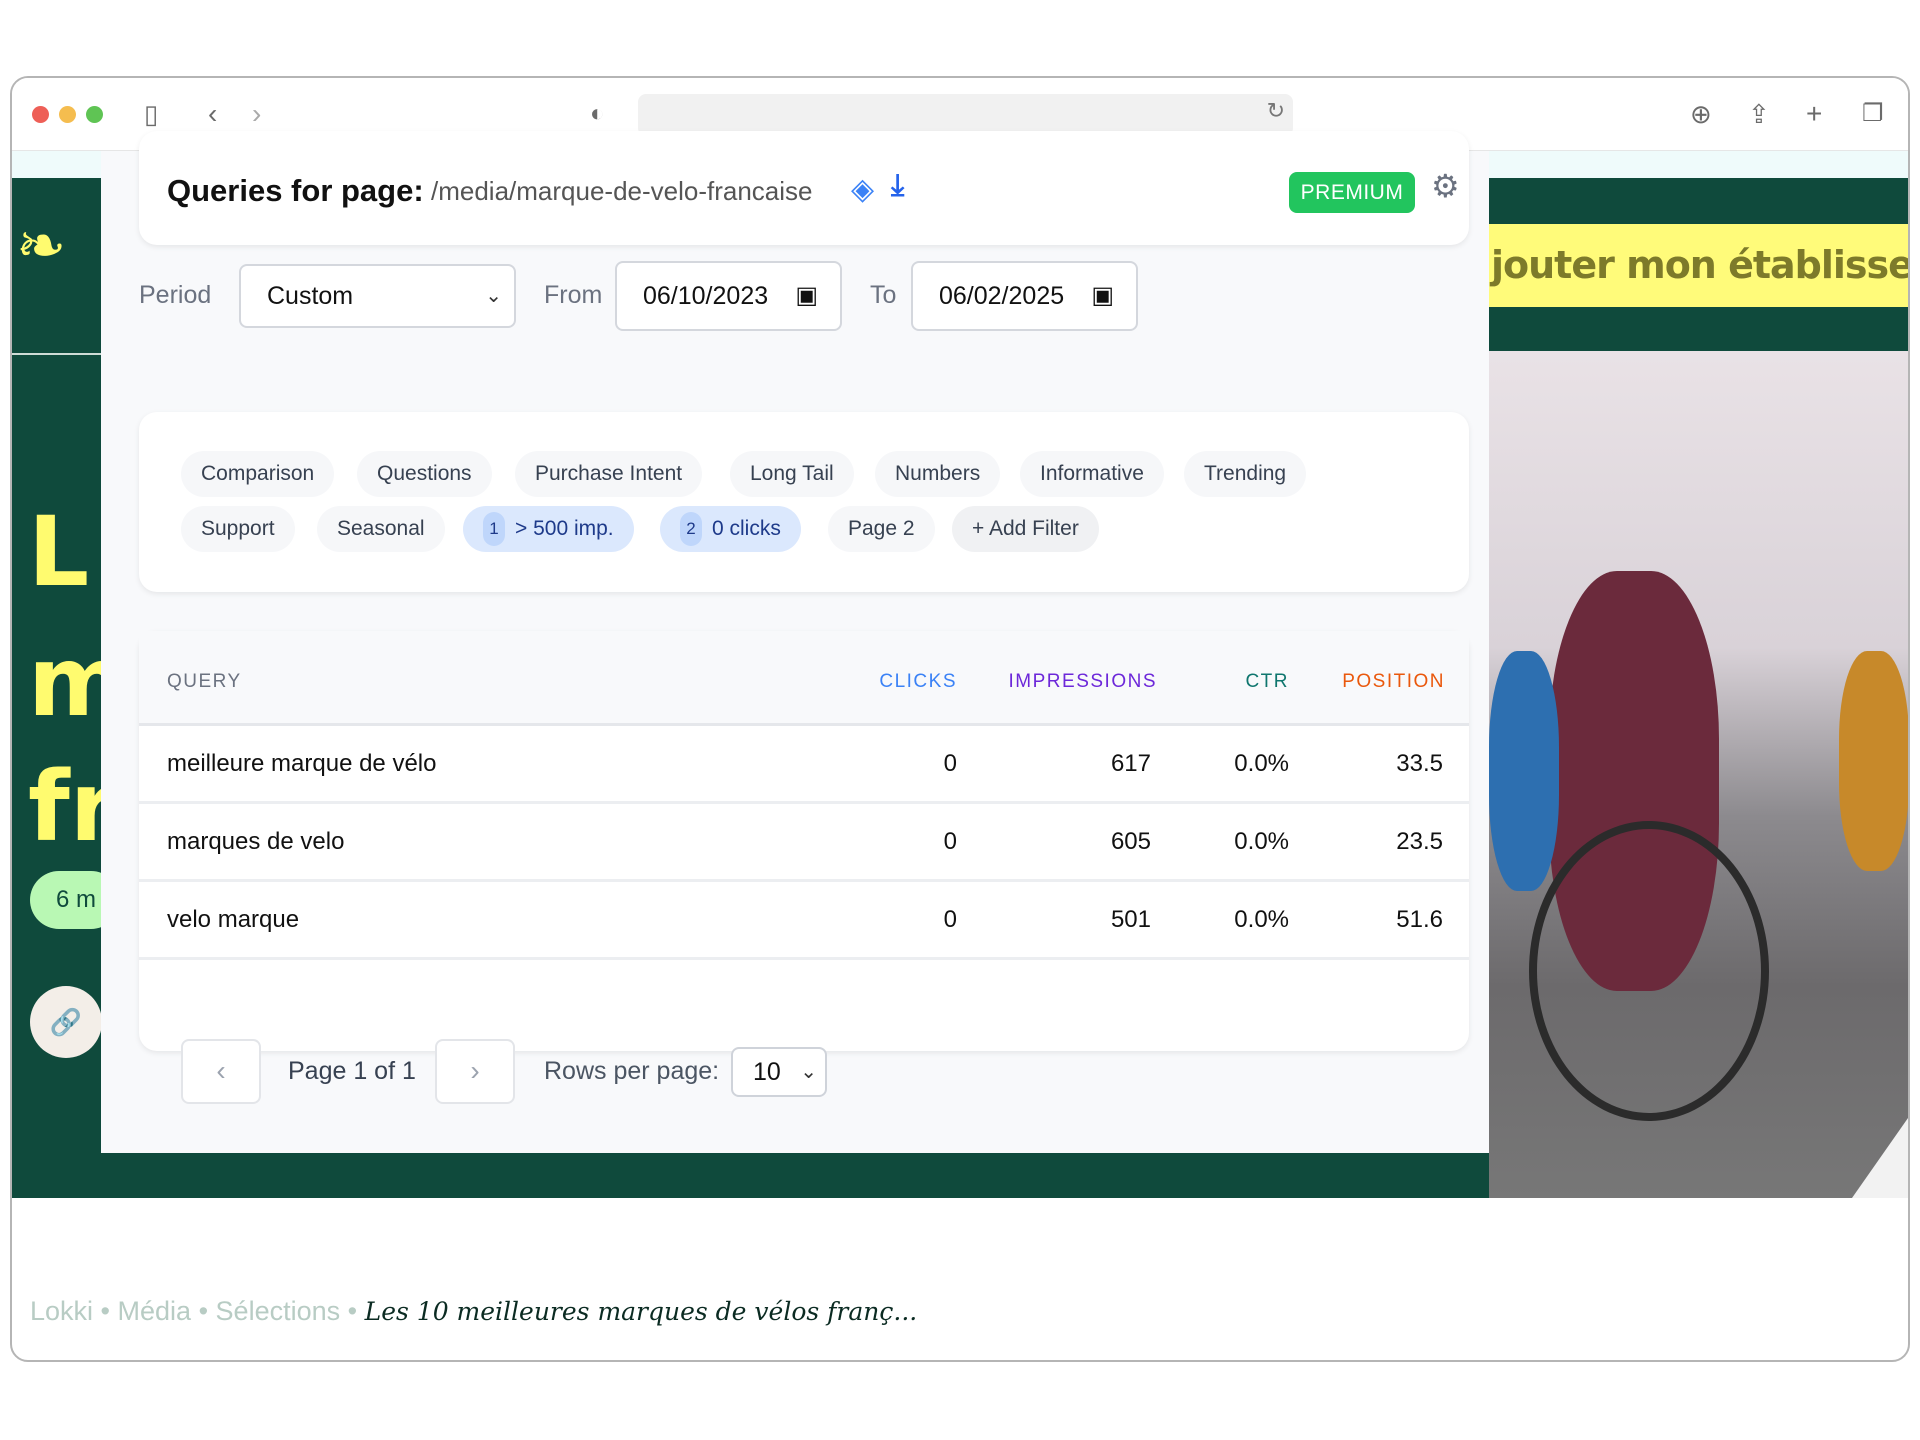 The image size is (1920, 1440). I want to click on breadcrumb-selections: Sélections, so click(278, 1311).